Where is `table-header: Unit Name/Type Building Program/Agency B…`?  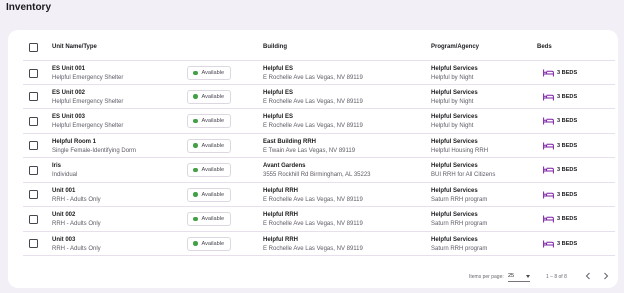 table-header: Unit Name/Type Building Program/Agency B… is located at coordinates (313, 46).